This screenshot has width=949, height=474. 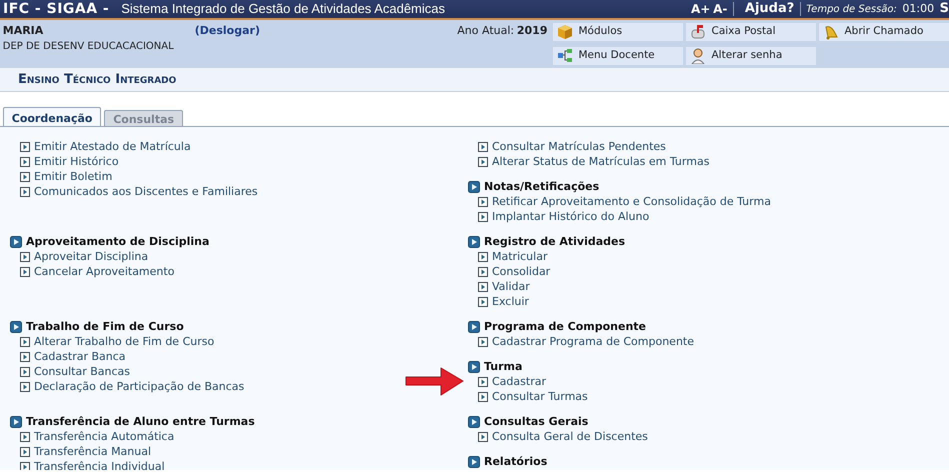 What do you see at coordinates (944, 9) in the screenshot?
I see `cut-label: S` at bounding box center [944, 9].